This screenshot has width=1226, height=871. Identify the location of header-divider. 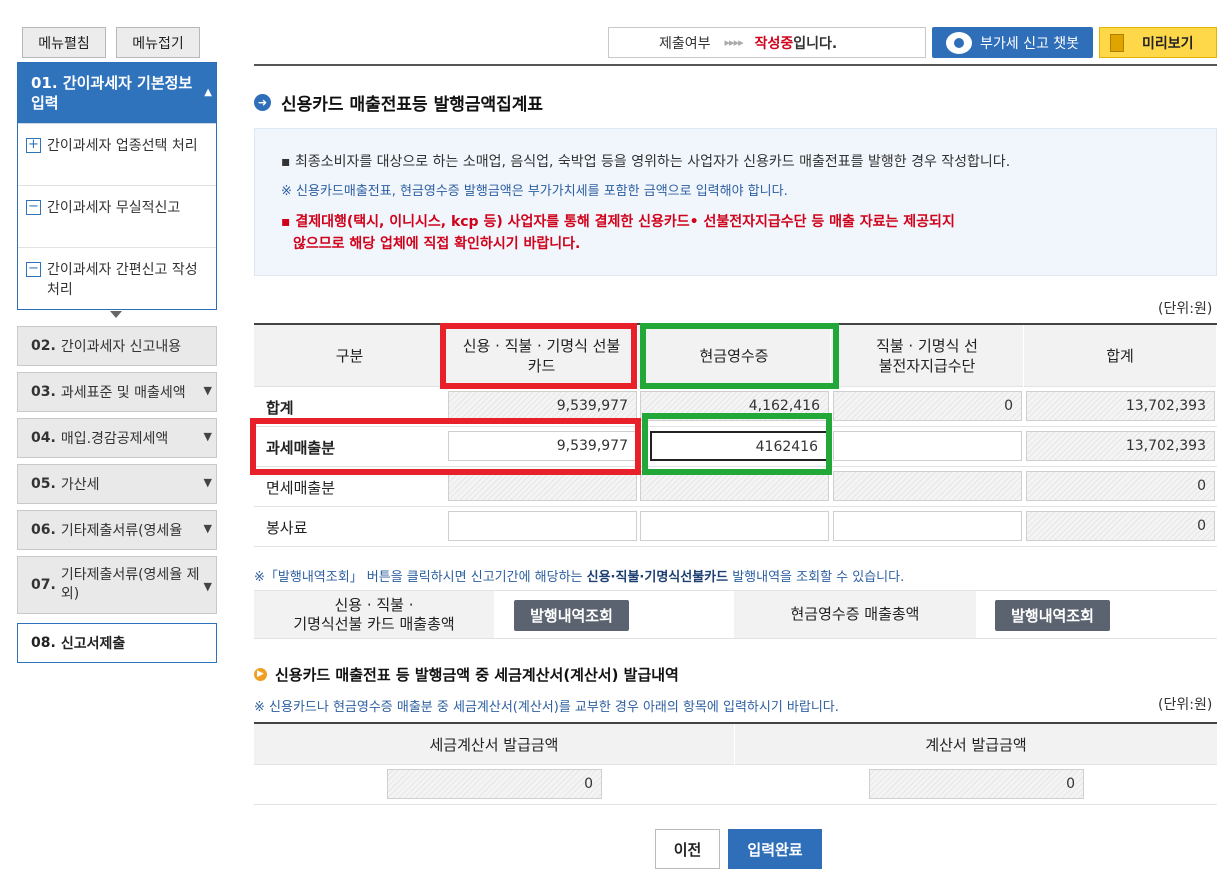
(735, 65).